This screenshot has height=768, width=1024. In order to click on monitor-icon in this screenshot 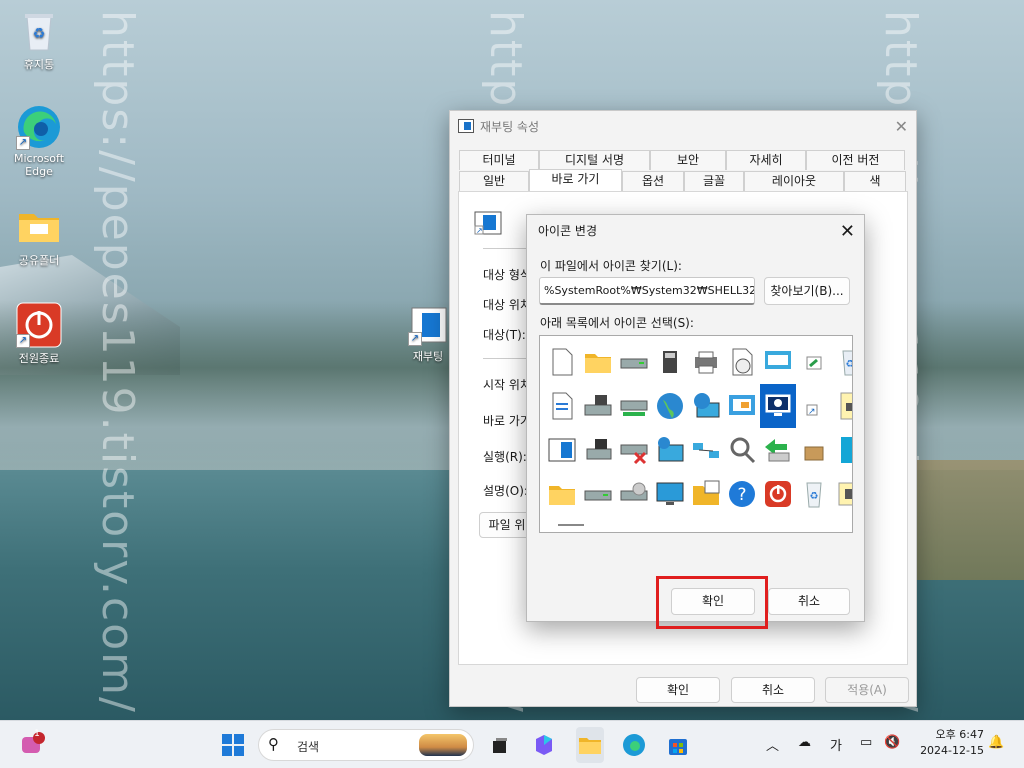, I will do `click(670, 494)`.